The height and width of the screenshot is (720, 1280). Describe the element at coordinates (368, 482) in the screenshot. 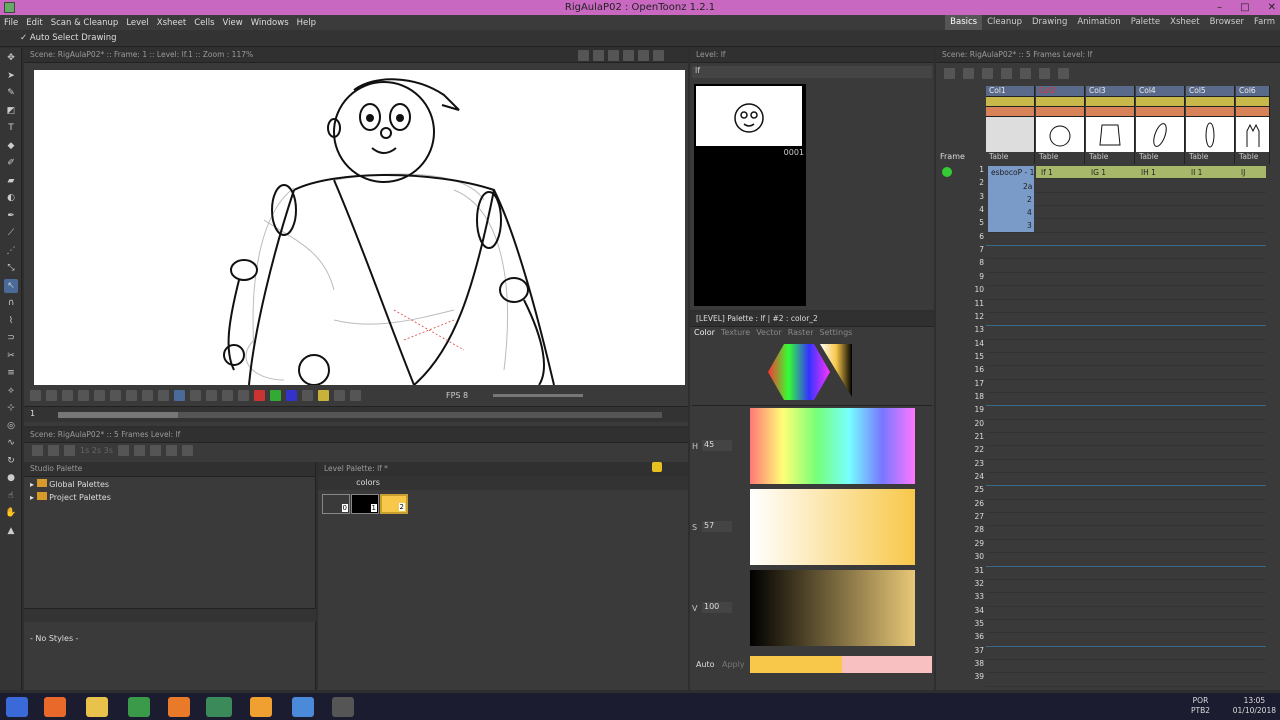

I see `palette-page-tab: colors` at that location.